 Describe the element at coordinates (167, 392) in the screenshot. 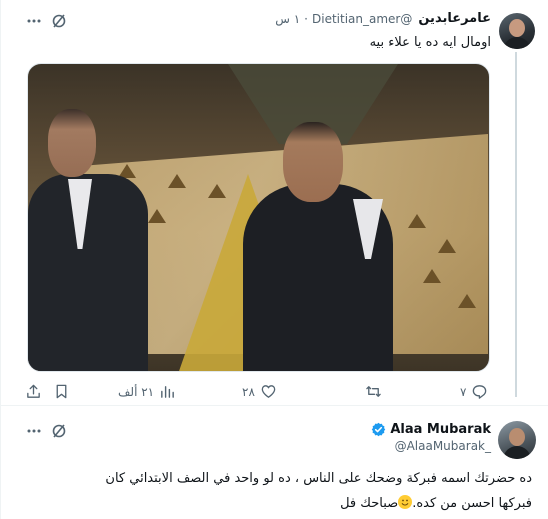

I see `views-icon` at that location.